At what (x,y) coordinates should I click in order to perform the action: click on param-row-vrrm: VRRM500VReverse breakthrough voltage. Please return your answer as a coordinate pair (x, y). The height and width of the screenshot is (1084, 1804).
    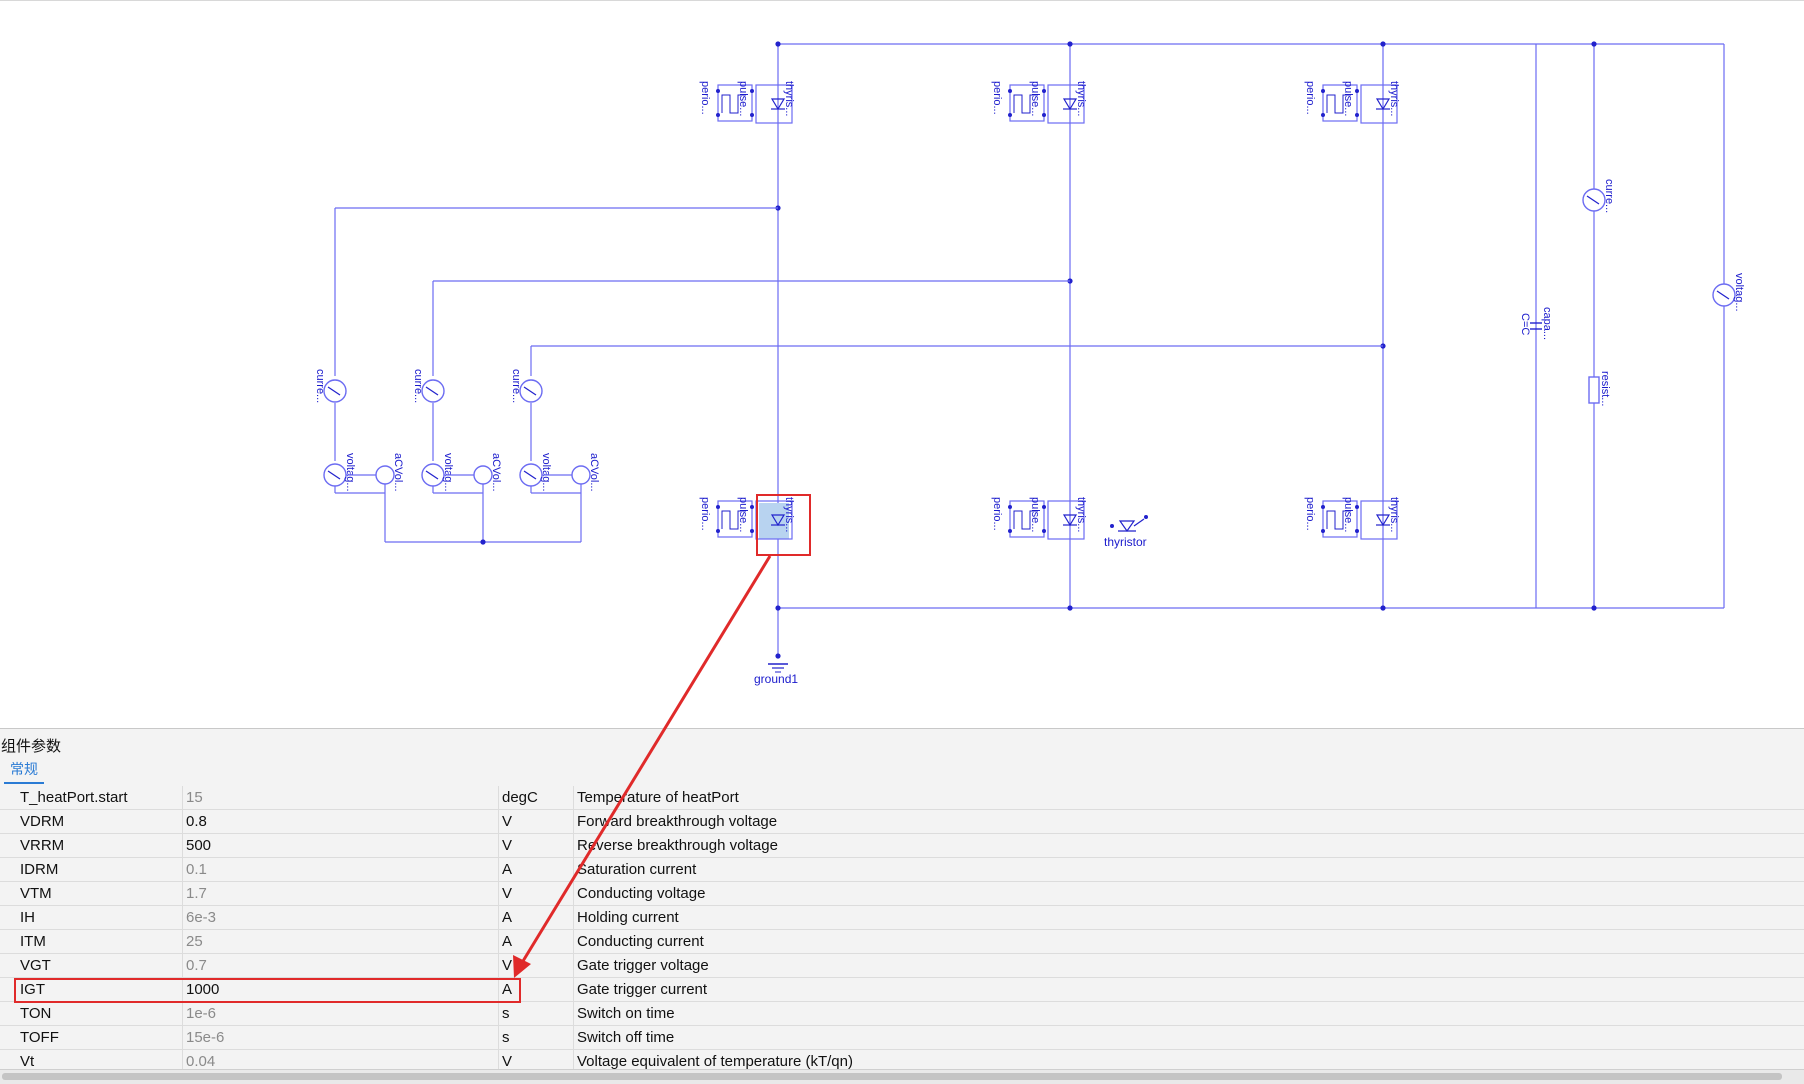
    Looking at the image, I should click on (902, 846).